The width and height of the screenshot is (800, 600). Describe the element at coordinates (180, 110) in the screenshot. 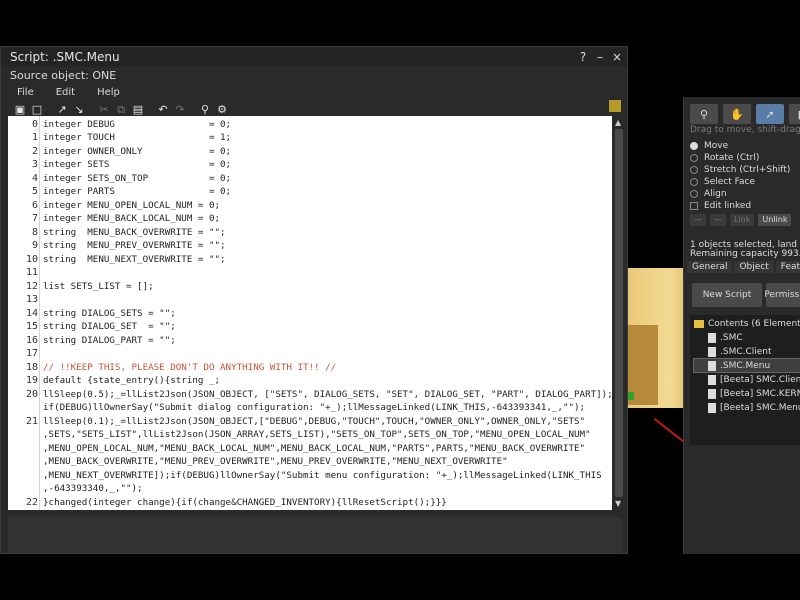

I see `redo-icon: ↷` at that location.